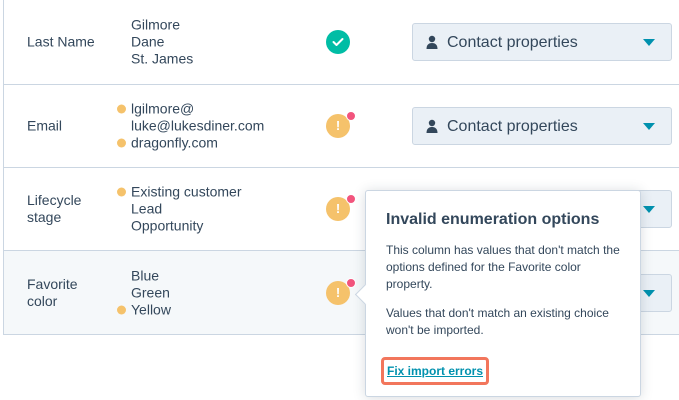 The image size is (679, 400). What do you see at coordinates (145, 275) in the screenshot?
I see `preview-value: Blue` at bounding box center [145, 275].